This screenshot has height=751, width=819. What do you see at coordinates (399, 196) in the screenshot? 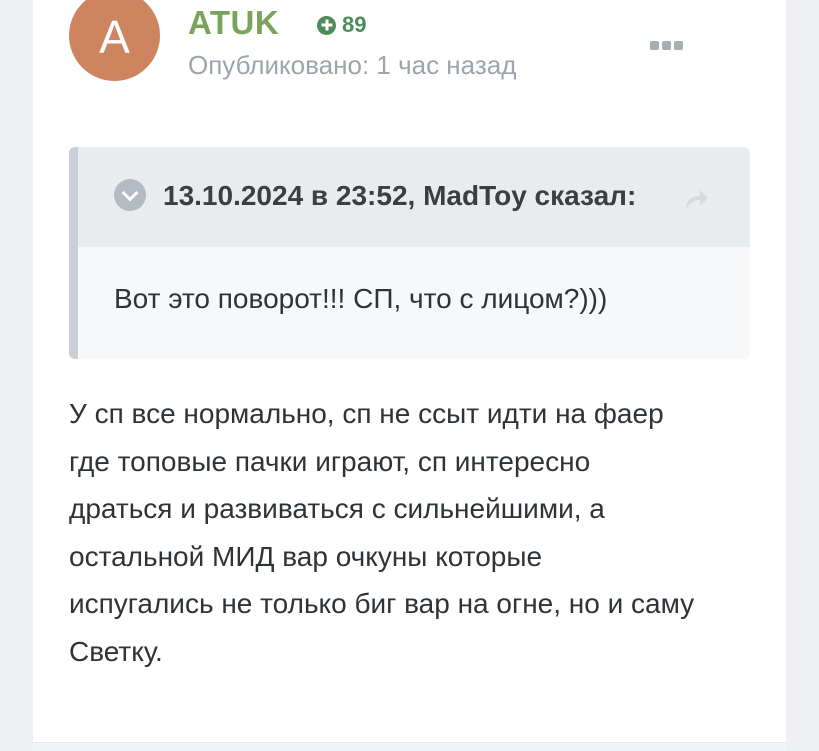
I see `quote-citation: 13.10.2024 в 23:52, MadToy сказал:` at bounding box center [399, 196].